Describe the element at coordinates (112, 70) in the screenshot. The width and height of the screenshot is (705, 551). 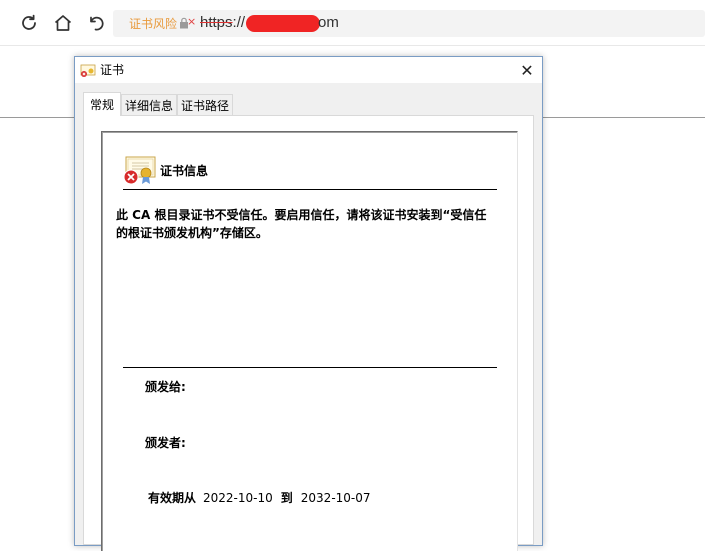
I see `dialog-title: 证书` at that location.